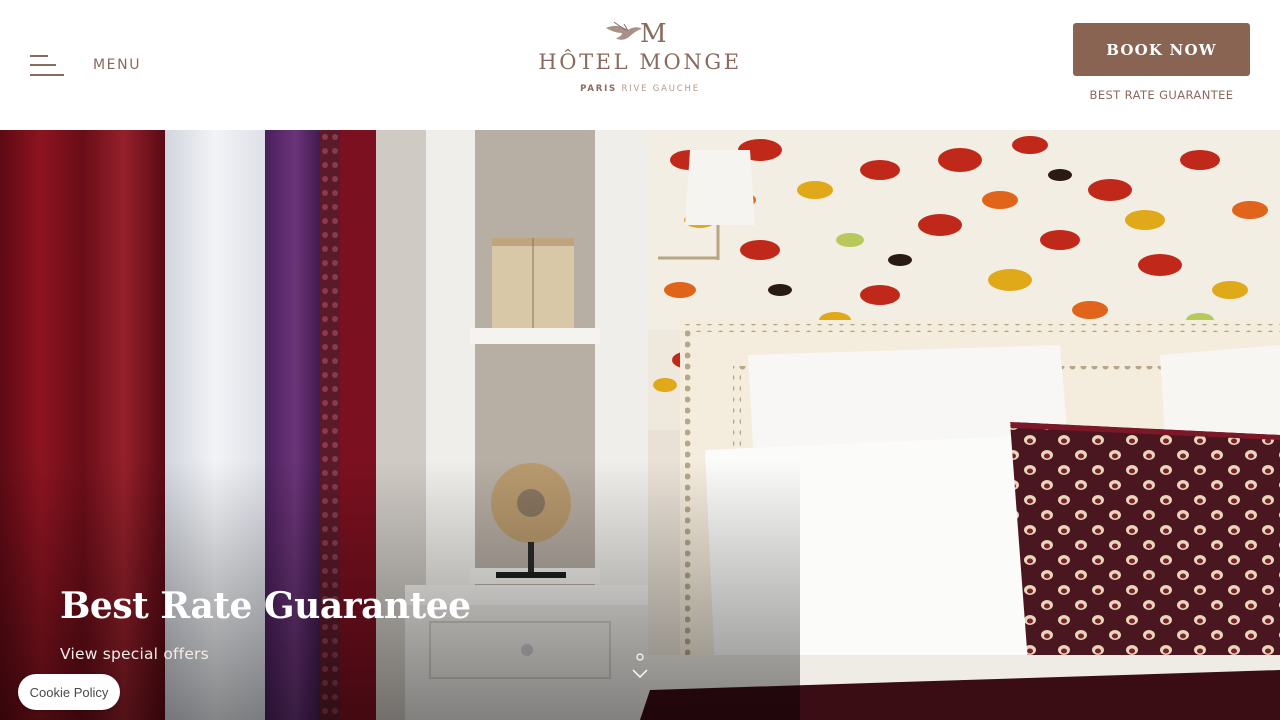 Image resolution: width=1280 pixels, height=720 pixels. I want to click on special-offers-link: View special offers, so click(134, 654).